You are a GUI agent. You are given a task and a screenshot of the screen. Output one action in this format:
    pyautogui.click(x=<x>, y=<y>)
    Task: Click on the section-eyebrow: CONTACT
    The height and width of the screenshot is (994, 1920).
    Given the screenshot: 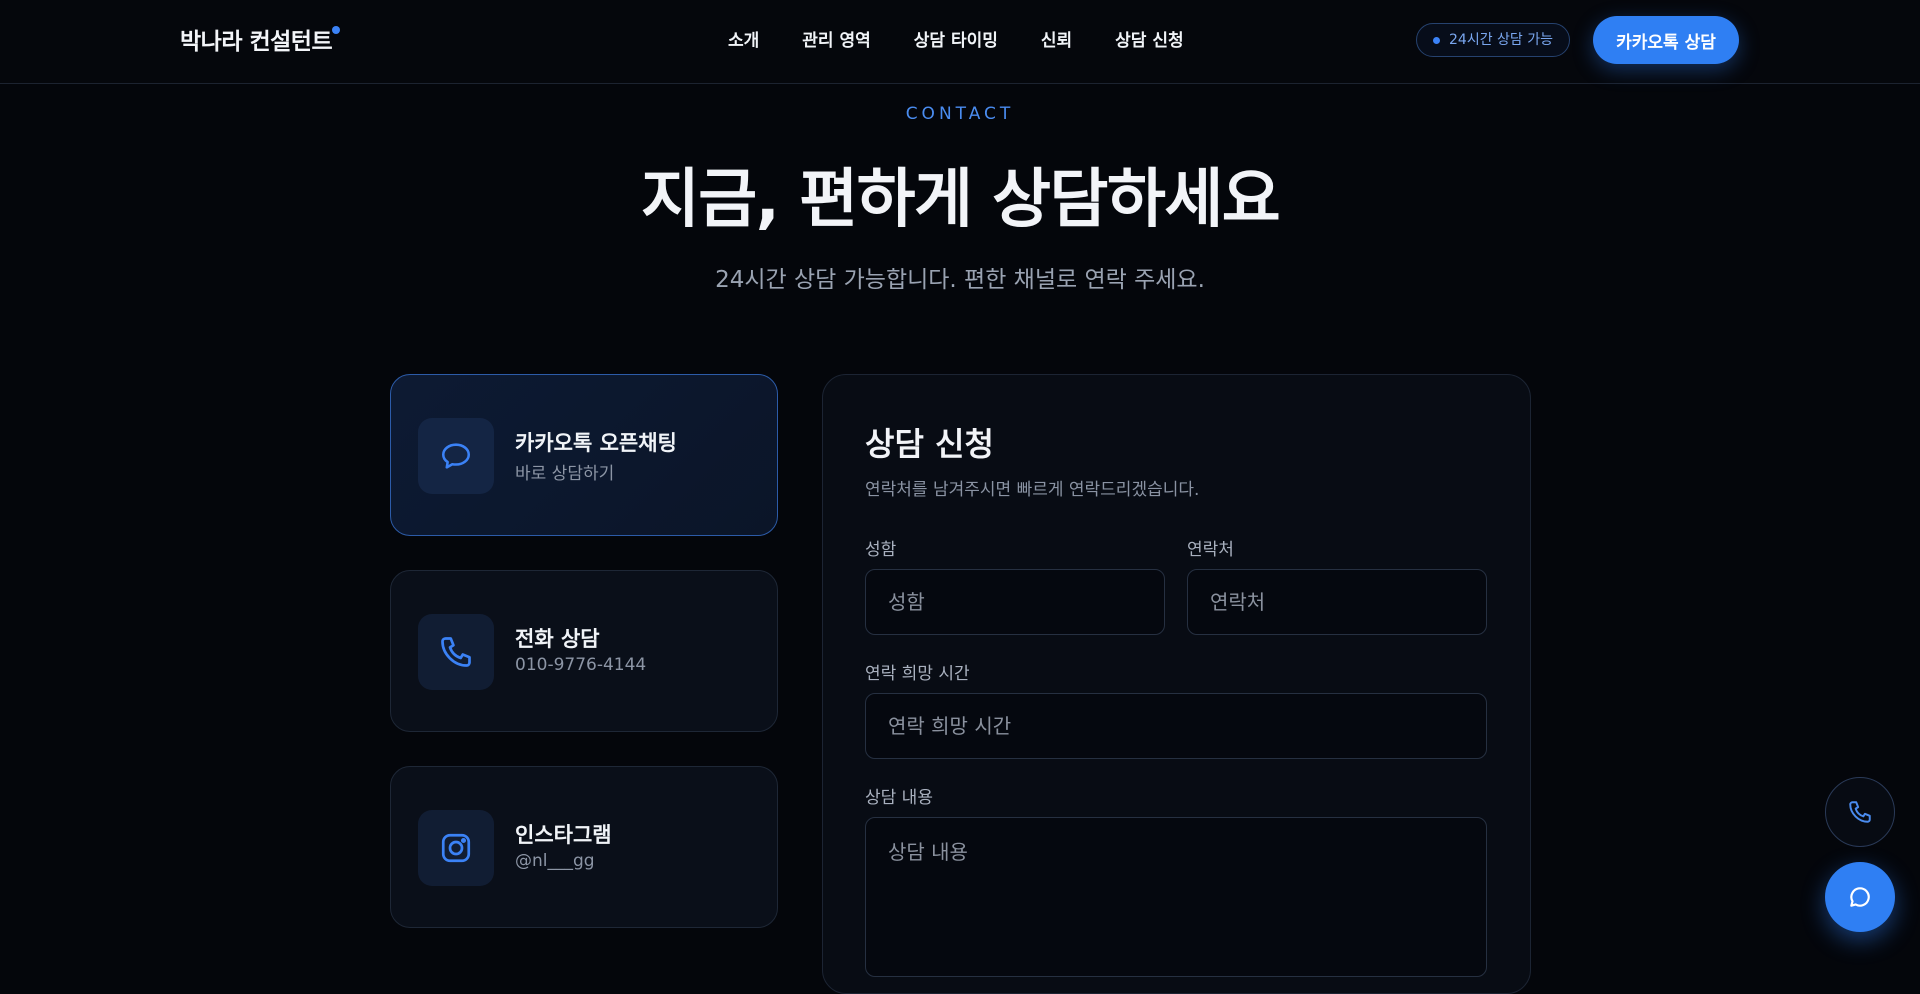 What is the action you would take?
    pyautogui.click(x=960, y=114)
    